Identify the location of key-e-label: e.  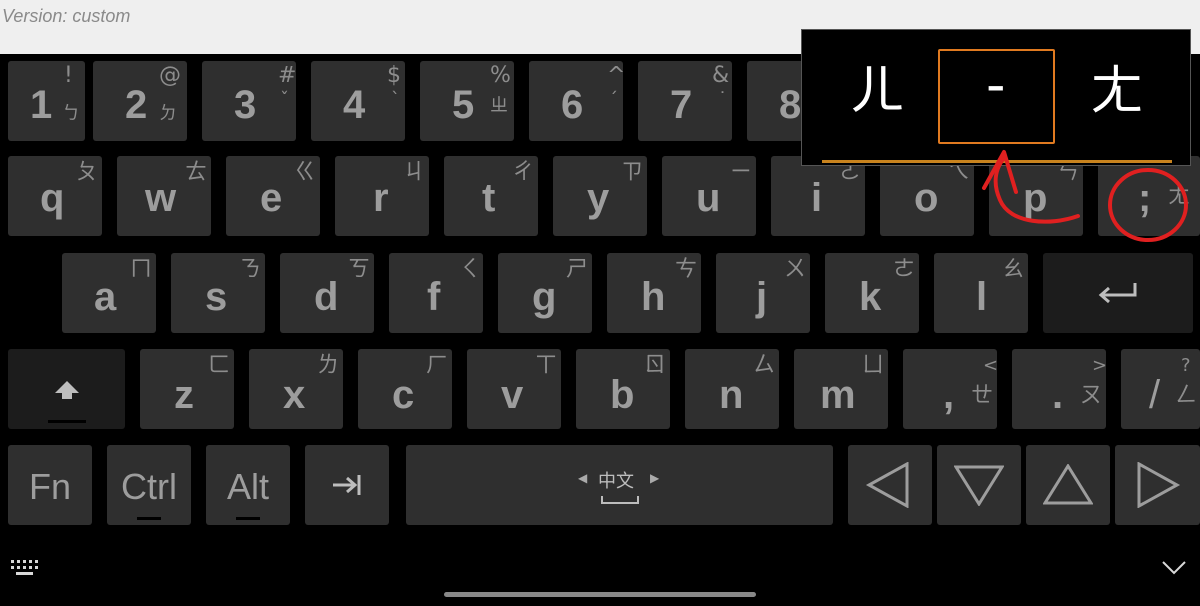
(271, 198).